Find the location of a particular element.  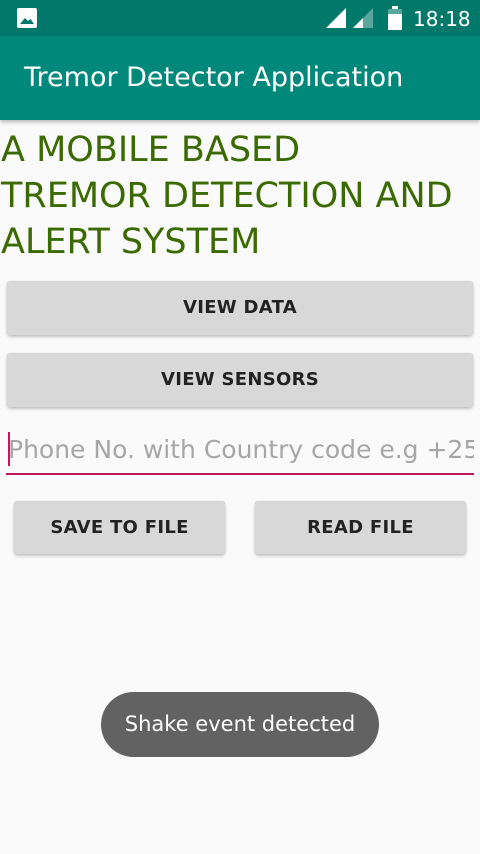

status-bar: 18:18 is located at coordinates (240, 18).